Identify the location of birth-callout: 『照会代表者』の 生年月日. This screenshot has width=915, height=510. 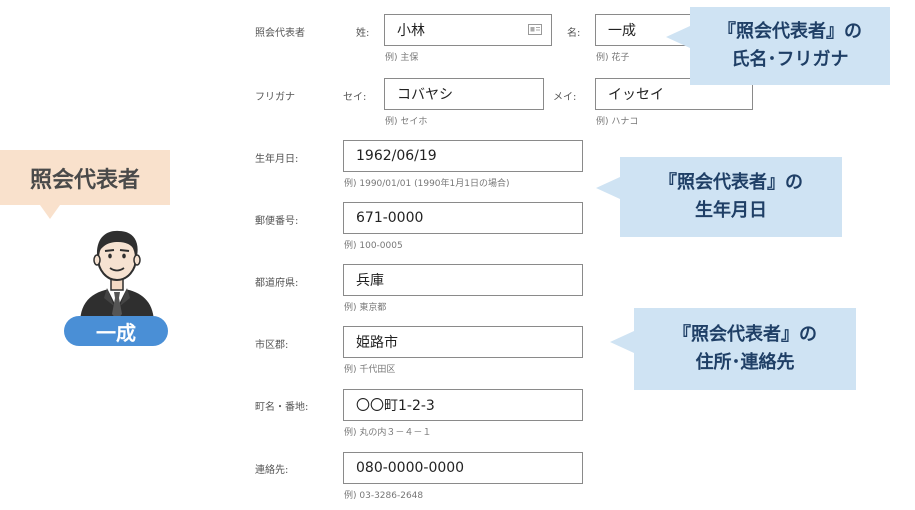
(731, 197).